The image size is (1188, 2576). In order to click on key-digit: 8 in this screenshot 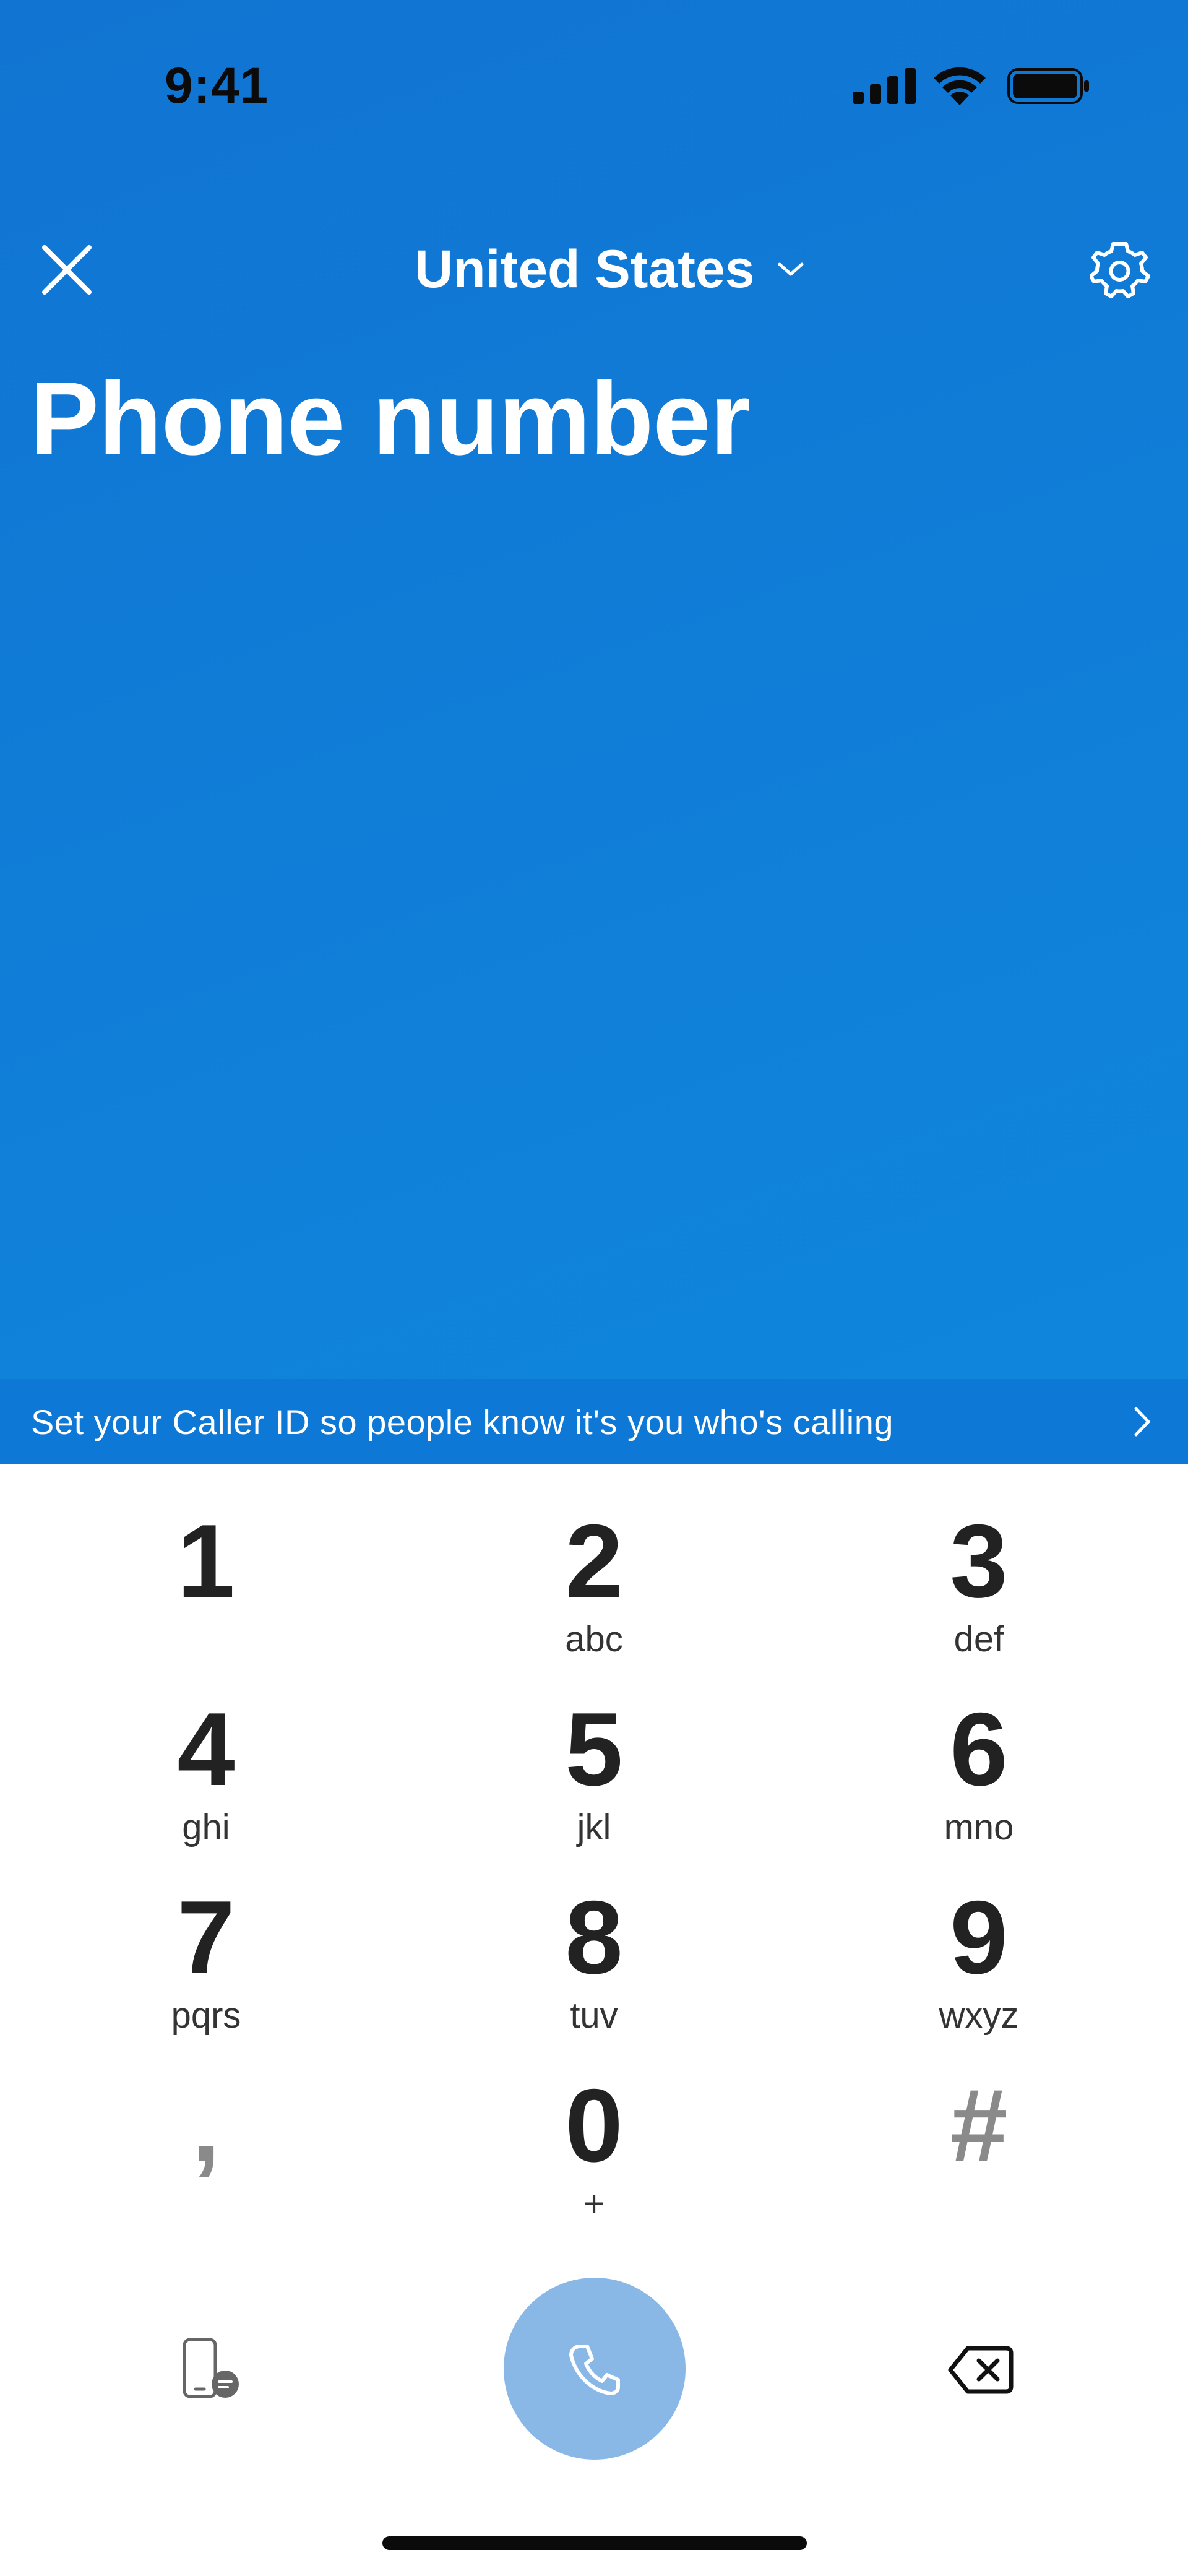, I will do `click(594, 1937)`.